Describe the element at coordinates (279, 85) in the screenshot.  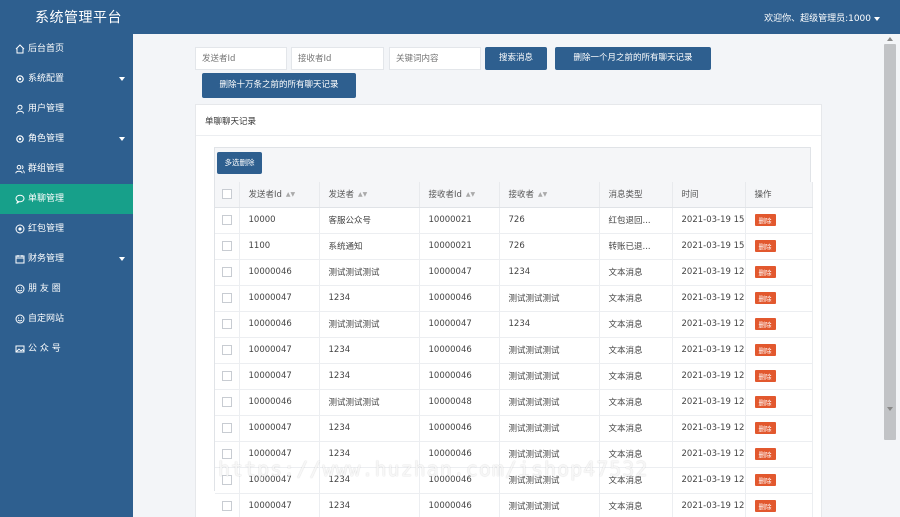
I see `delete-100k-button: 删除十万条之前的所有聊天记录` at that location.